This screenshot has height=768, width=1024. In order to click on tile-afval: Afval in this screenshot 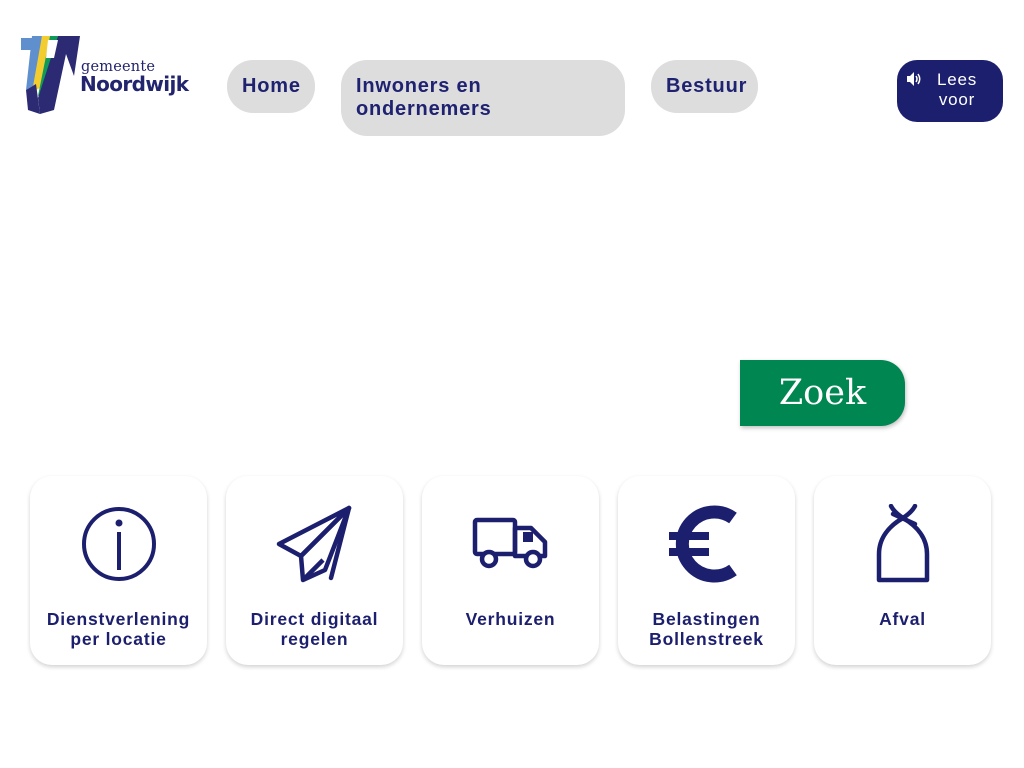, I will do `click(902, 570)`.